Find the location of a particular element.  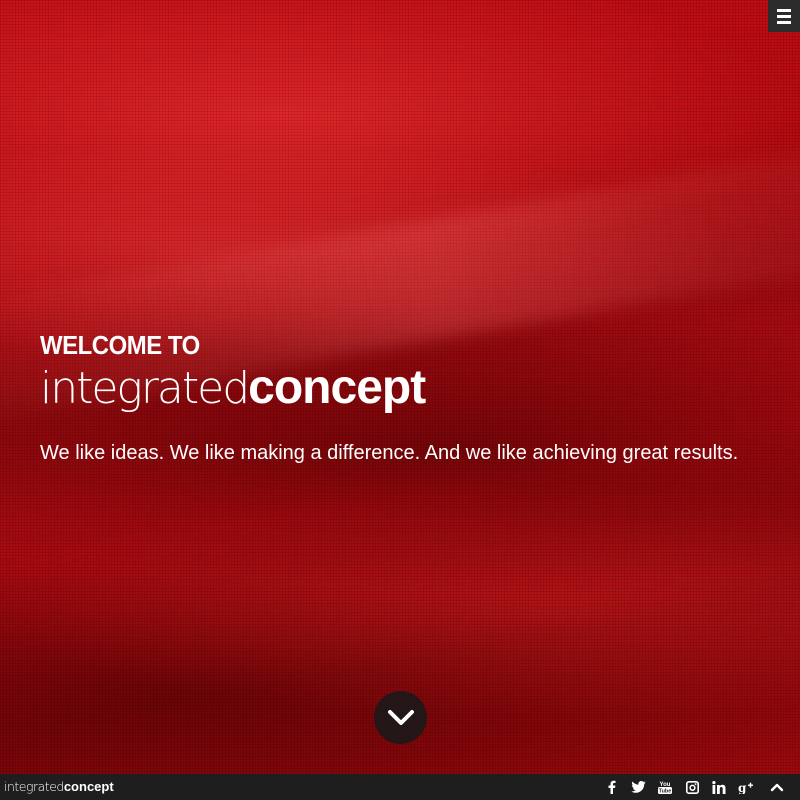

twitter-icon is located at coordinates (638, 787).